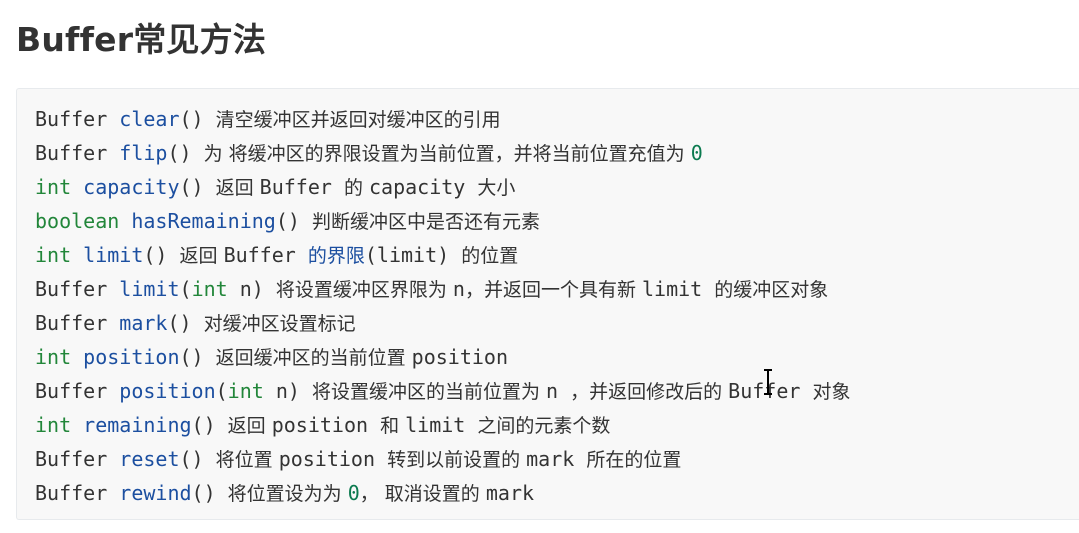 The height and width of the screenshot is (533, 1079). What do you see at coordinates (634, 460) in the screenshot?
I see `description-text: 所在的位置` at bounding box center [634, 460].